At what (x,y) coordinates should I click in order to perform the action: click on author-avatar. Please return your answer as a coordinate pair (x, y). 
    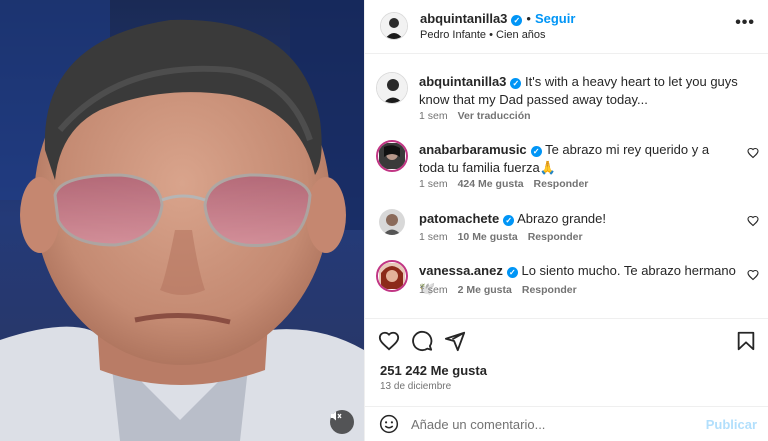
    Looking at the image, I should click on (394, 26).